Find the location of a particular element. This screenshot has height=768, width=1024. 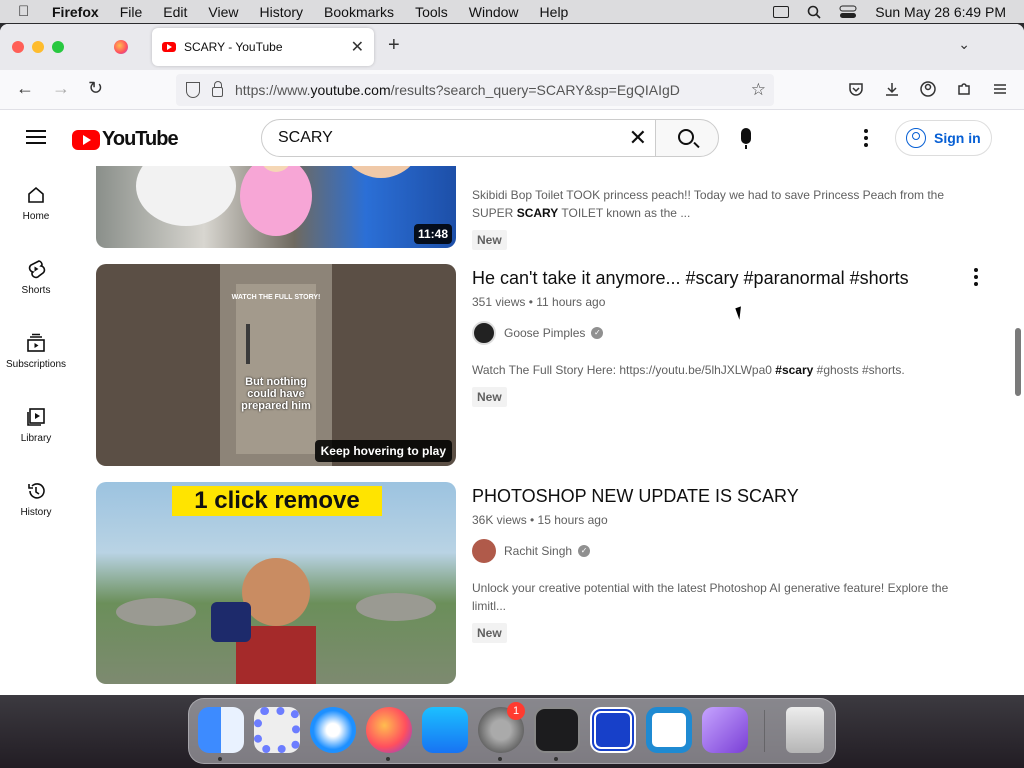

bookmark-star-icon: ☆ is located at coordinates (758, 90).